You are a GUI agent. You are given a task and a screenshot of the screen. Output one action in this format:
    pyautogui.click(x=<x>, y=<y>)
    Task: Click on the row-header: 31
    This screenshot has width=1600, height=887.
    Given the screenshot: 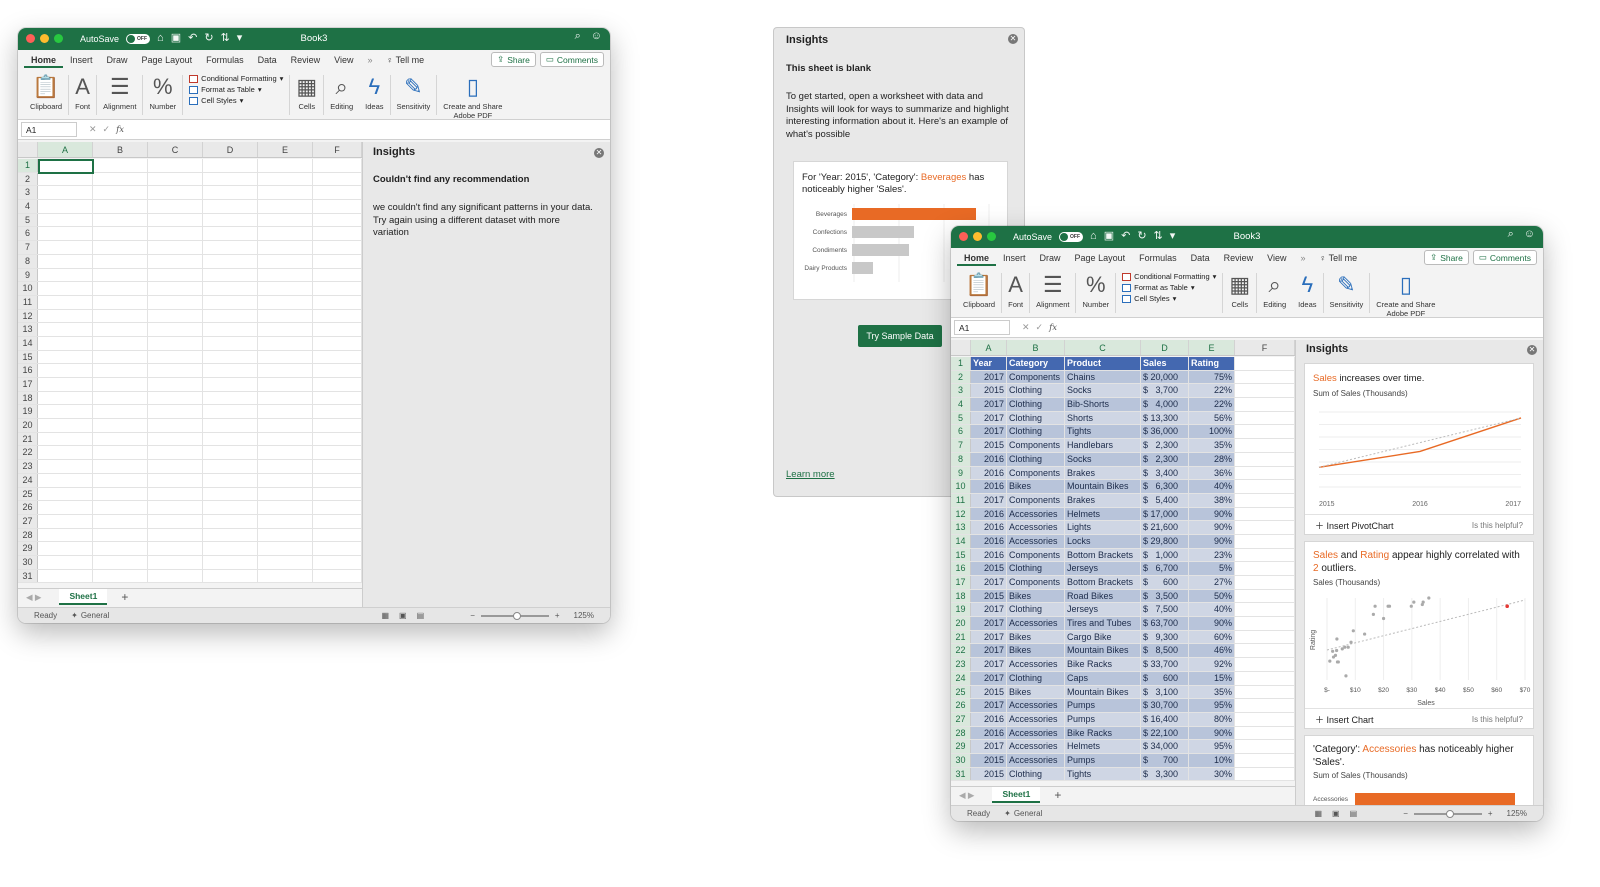 What is the action you would take?
    pyautogui.click(x=28, y=576)
    